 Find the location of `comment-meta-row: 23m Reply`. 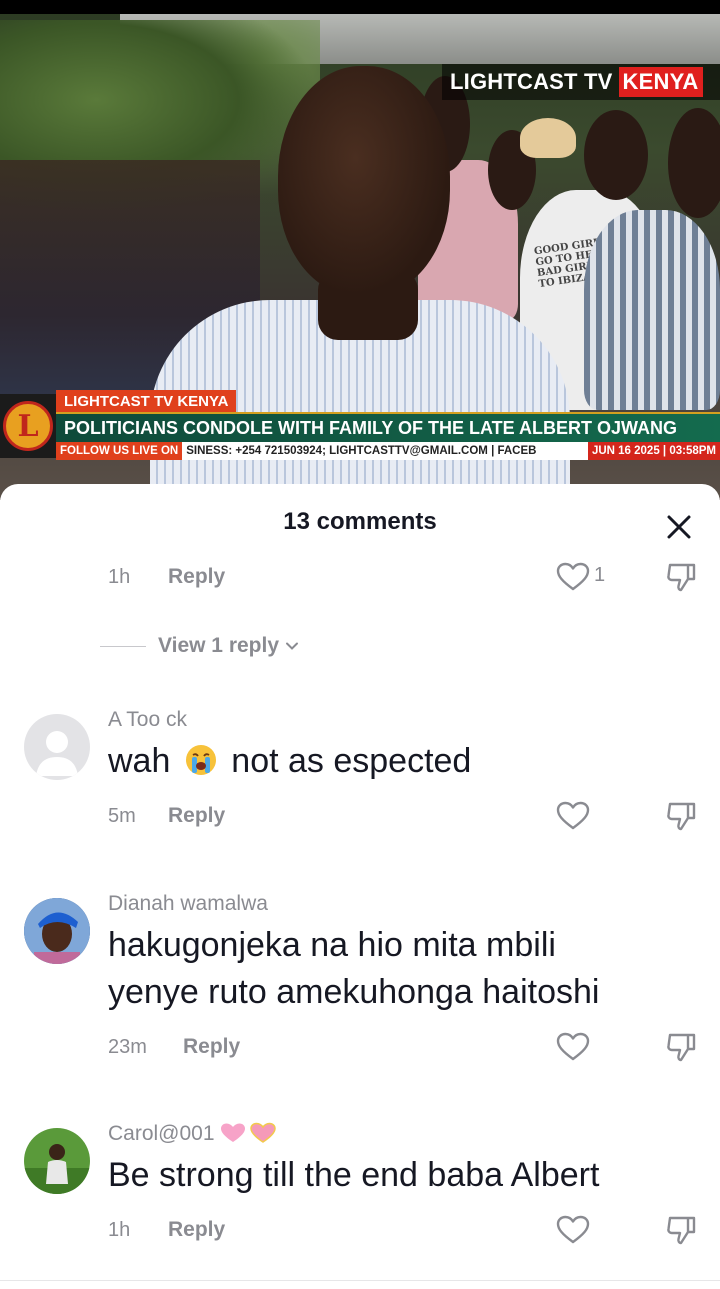

comment-meta-row: 23m Reply is located at coordinates (174, 1047).